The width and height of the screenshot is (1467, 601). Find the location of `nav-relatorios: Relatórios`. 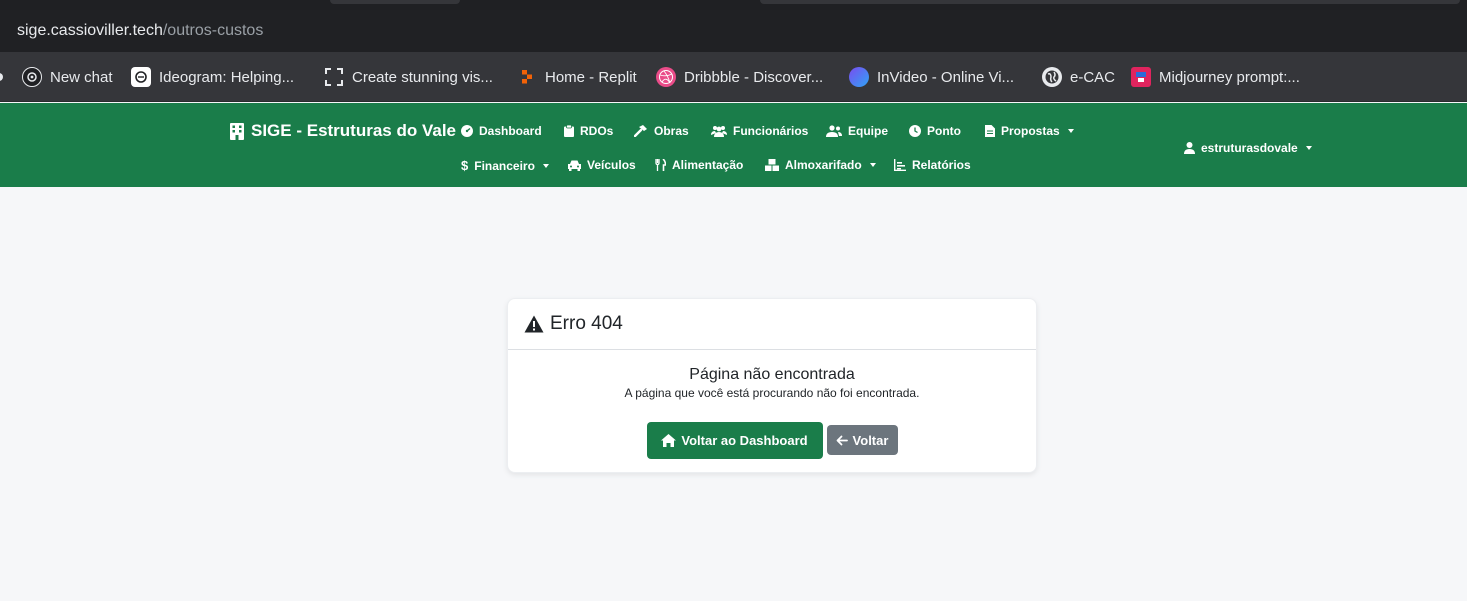

nav-relatorios: Relatórios is located at coordinates (932, 165).